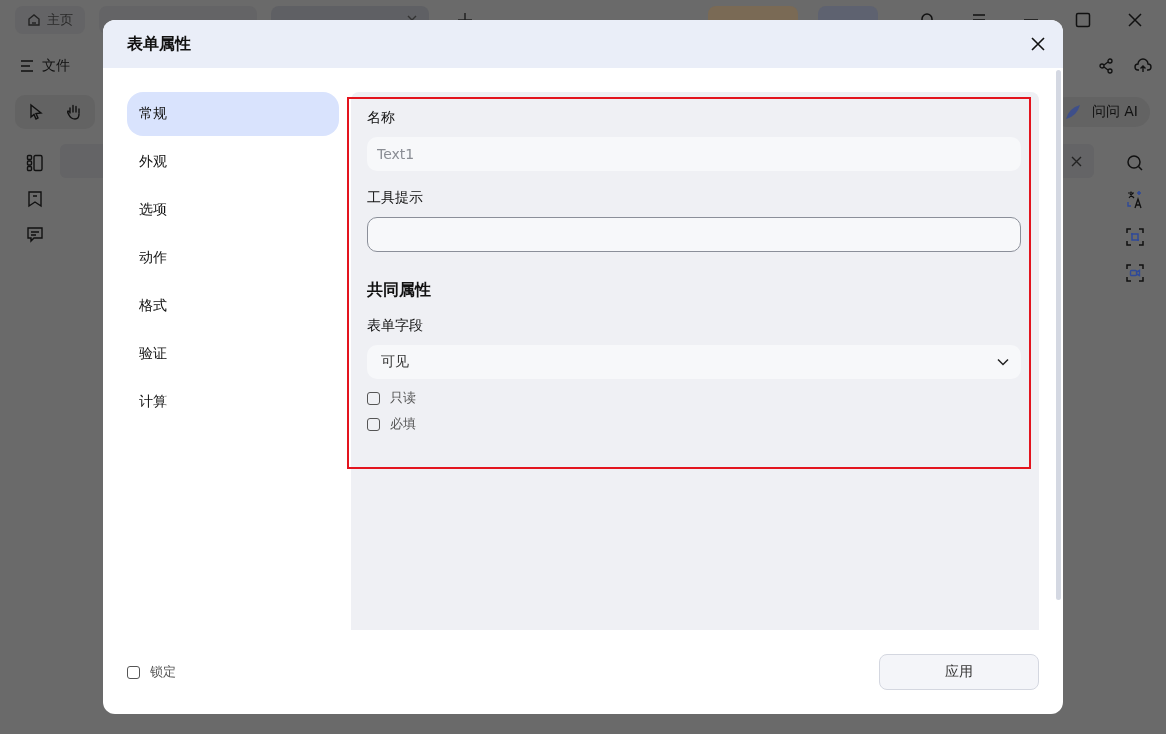 The image size is (1166, 734). What do you see at coordinates (1135, 200) in the screenshot?
I see `translate-icon` at bounding box center [1135, 200].